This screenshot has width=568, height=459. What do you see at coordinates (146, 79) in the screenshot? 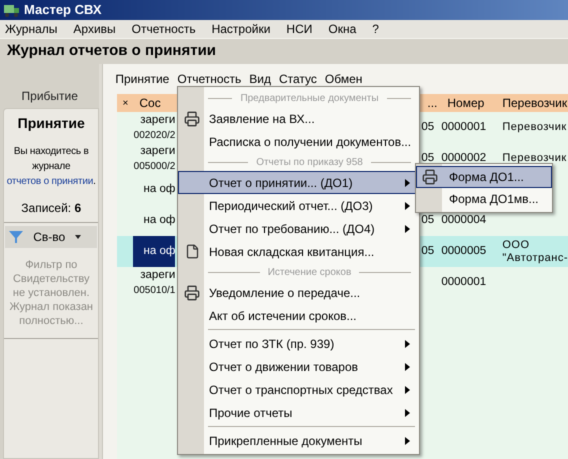
I see `toolbar-menu-item: Принятие` at bounding box center [146, 79].